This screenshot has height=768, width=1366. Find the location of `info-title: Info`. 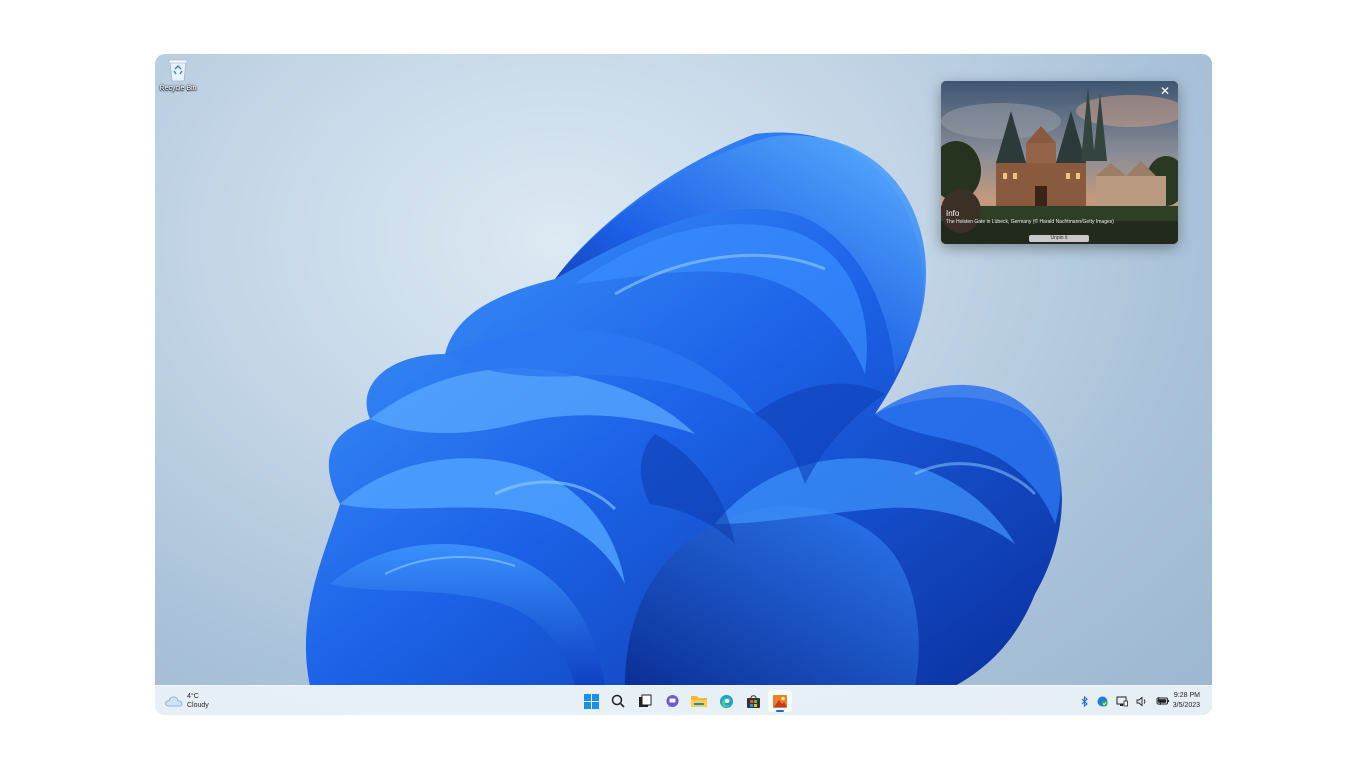

info-title: Info is located at coordinates (953, 213).